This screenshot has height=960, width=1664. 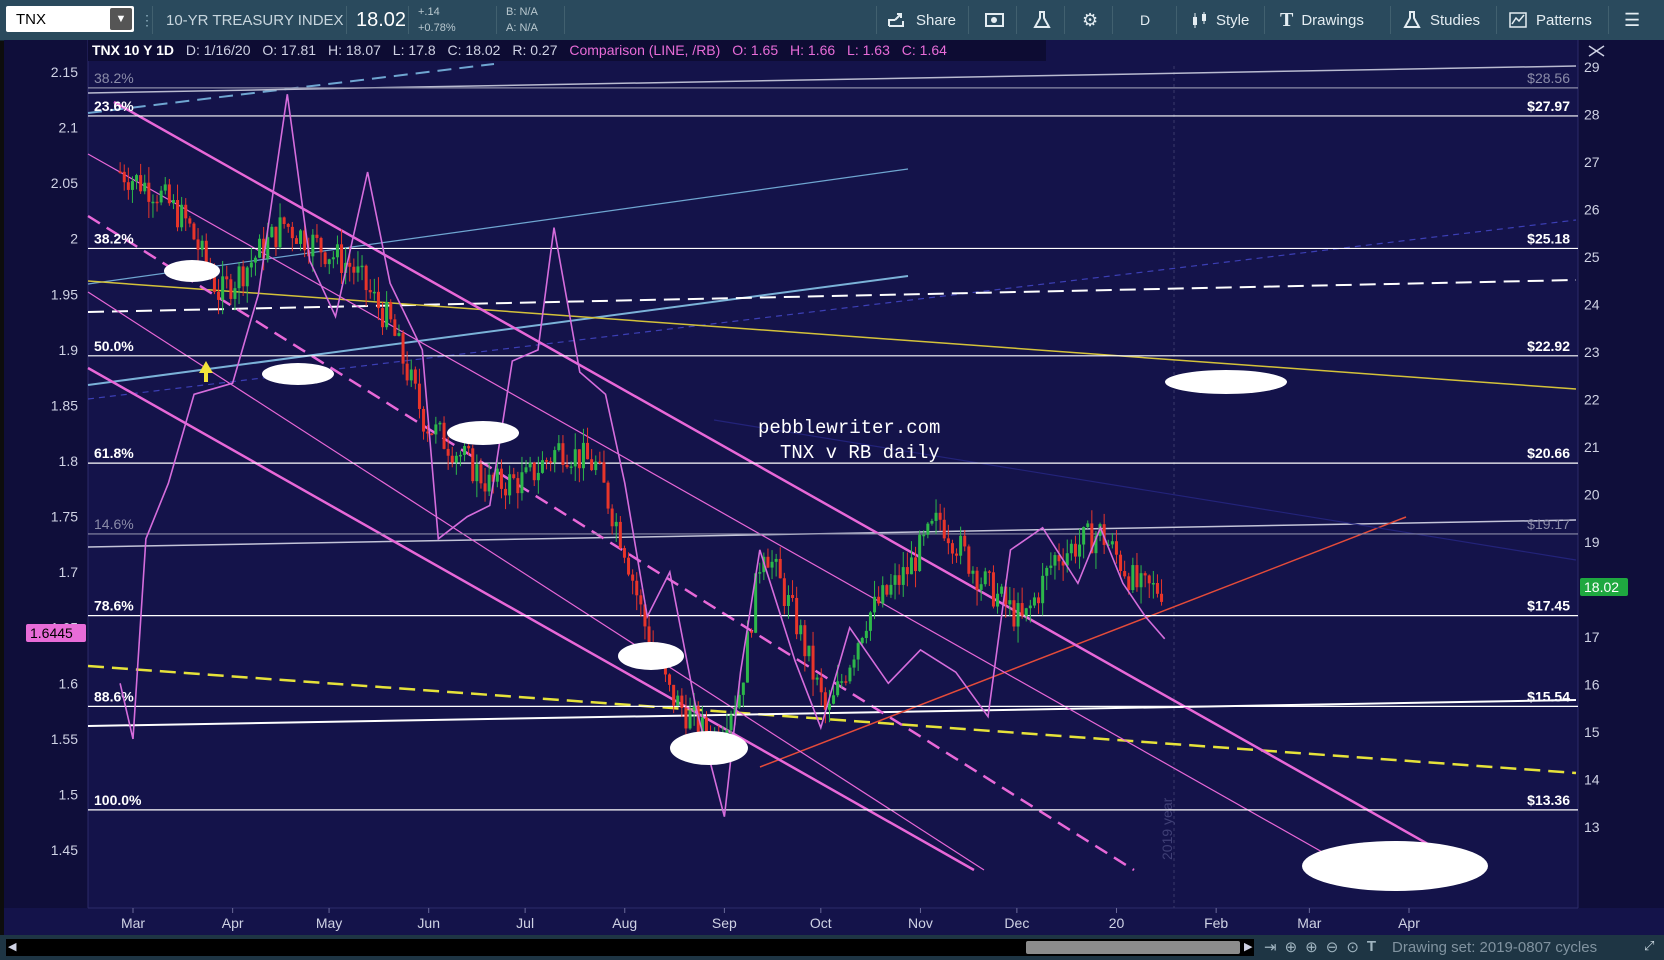 What do you see at coordinates (1592, 637) in the screenshot?
I see `right-axis-tick-label: 17` at bounding box center [1592, 637].